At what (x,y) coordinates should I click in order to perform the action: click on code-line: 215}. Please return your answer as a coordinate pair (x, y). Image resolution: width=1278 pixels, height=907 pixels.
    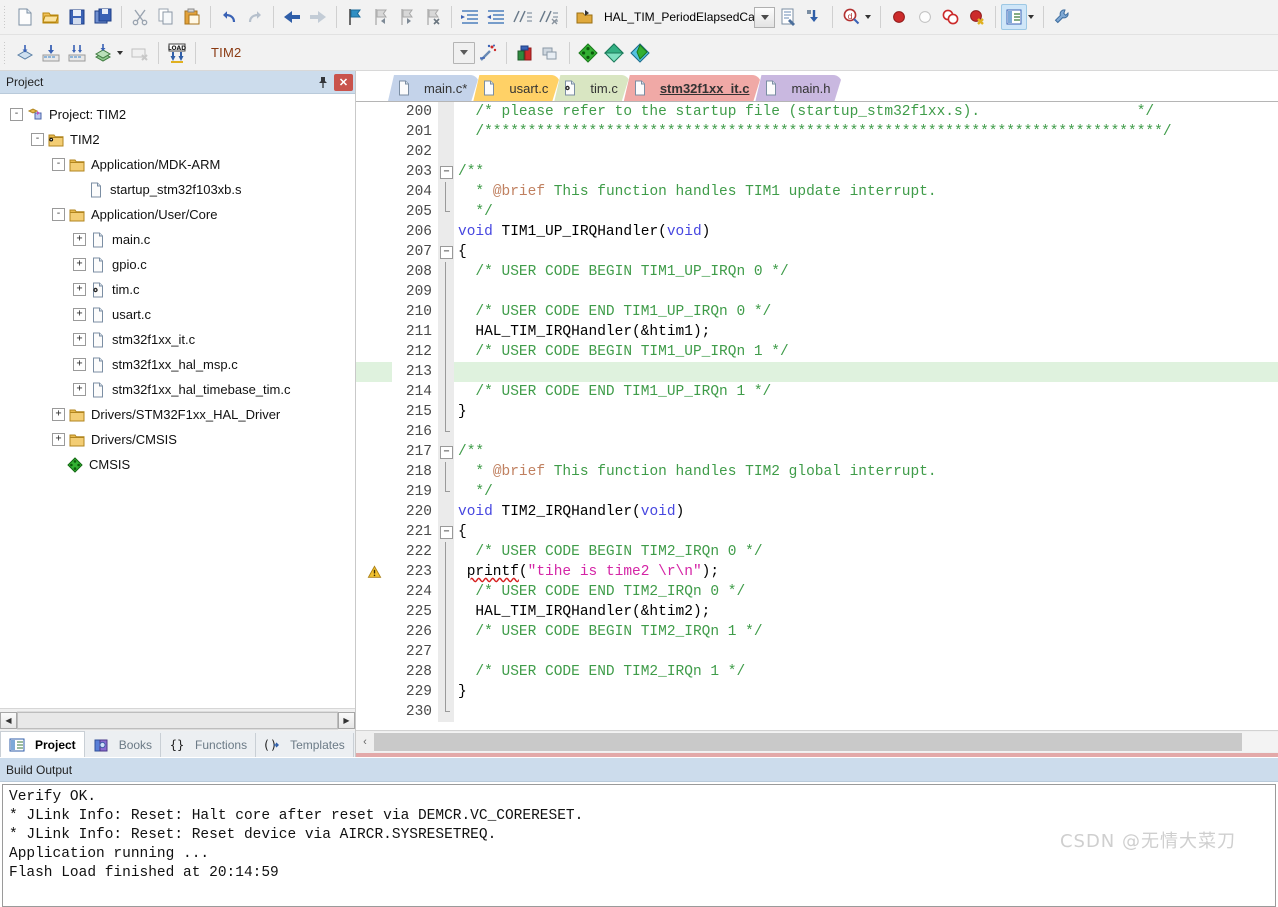
    Looking at the image, I should click on (817, 412).